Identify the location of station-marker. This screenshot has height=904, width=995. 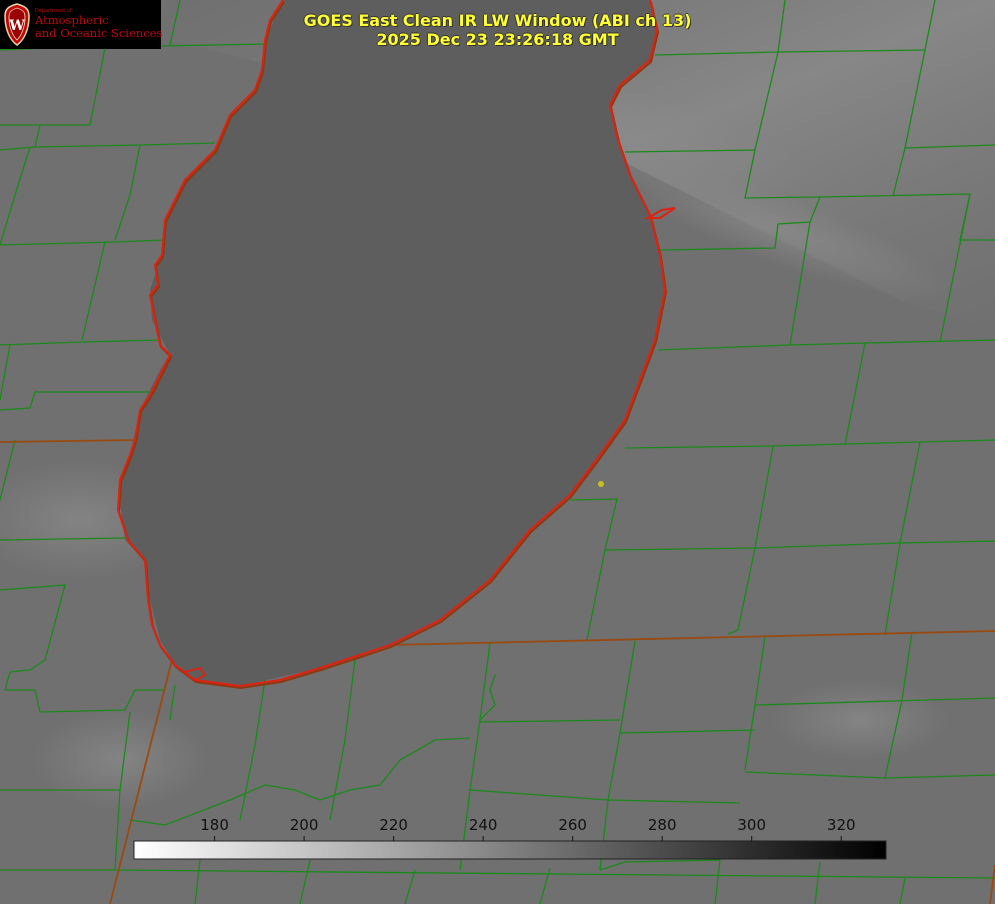
(601, 484).